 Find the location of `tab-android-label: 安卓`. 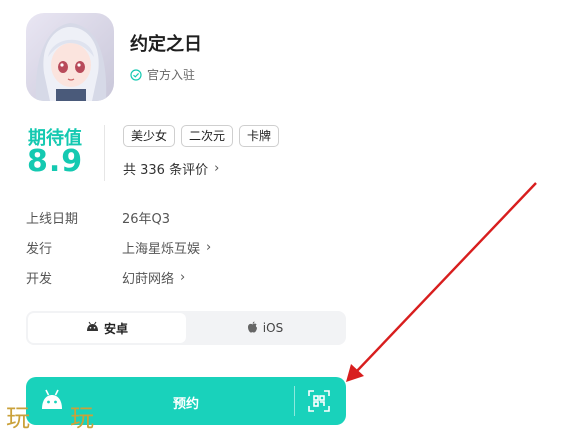

tab-android-label: 安卓 is located at coordinates (115, 328).